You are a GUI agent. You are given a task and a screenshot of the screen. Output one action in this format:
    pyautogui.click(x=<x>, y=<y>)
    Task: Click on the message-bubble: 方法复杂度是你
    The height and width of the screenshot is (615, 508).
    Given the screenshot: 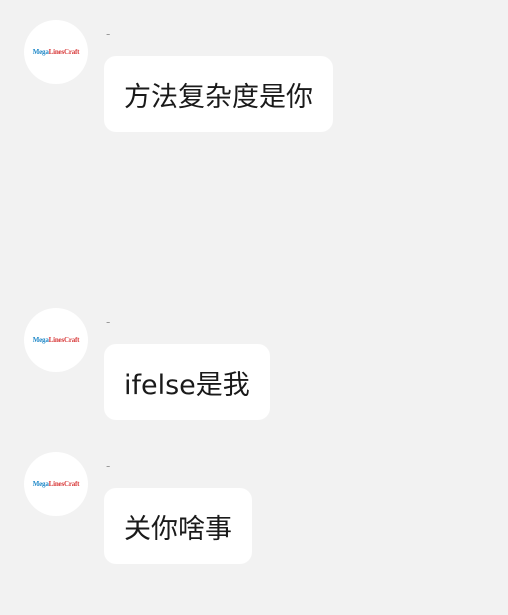 What is the action you would take?
    pyautogui.click(x=218, y=94)
    